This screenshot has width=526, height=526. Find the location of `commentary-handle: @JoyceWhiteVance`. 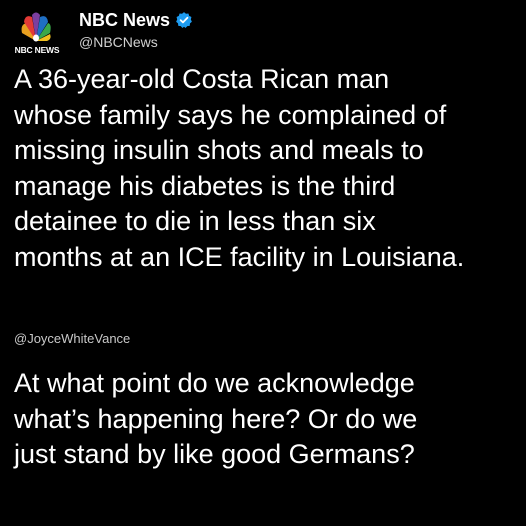

commentary-handle: @JoyceWhiteVance is located at coordinates (72, 338).